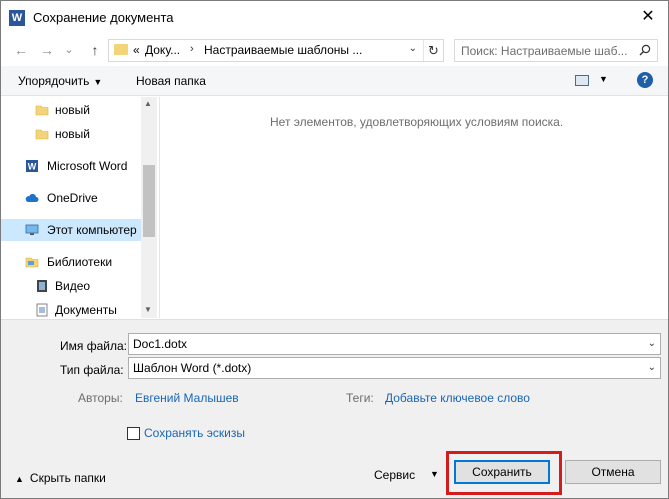  I want to click on save-highlight-box, so click(504, 473).